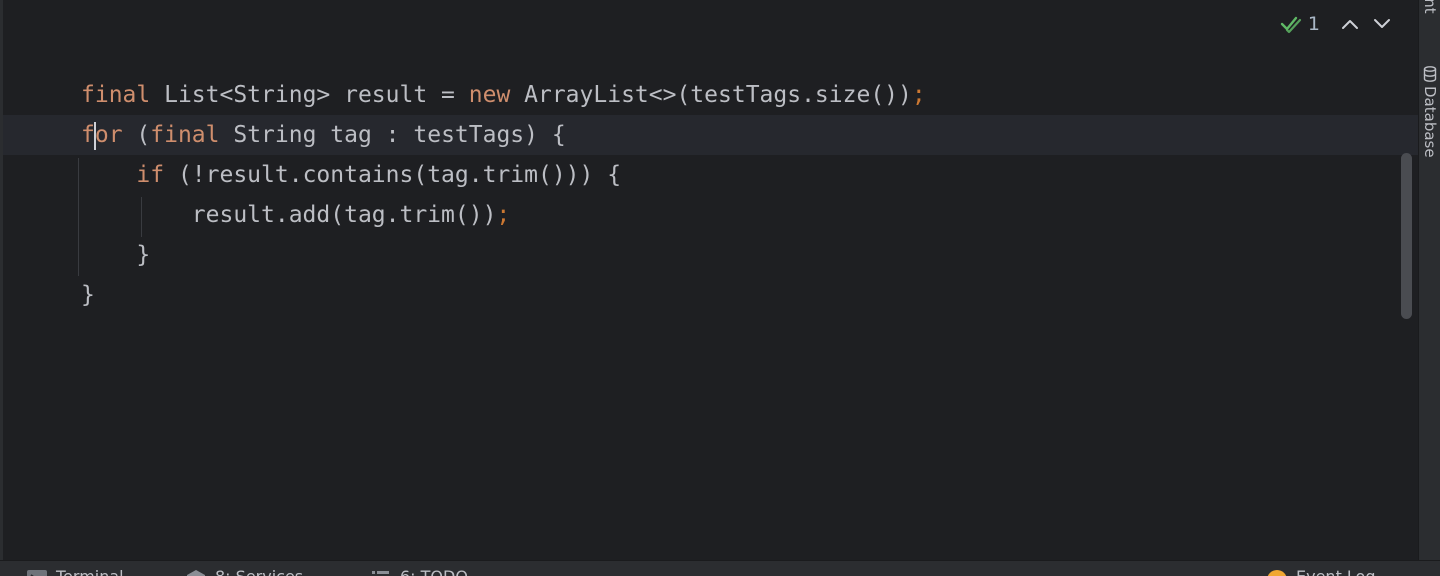 The height and width of the screenshot is (576, 1440). I want to click on event-log-icon, so click(1277, 572).